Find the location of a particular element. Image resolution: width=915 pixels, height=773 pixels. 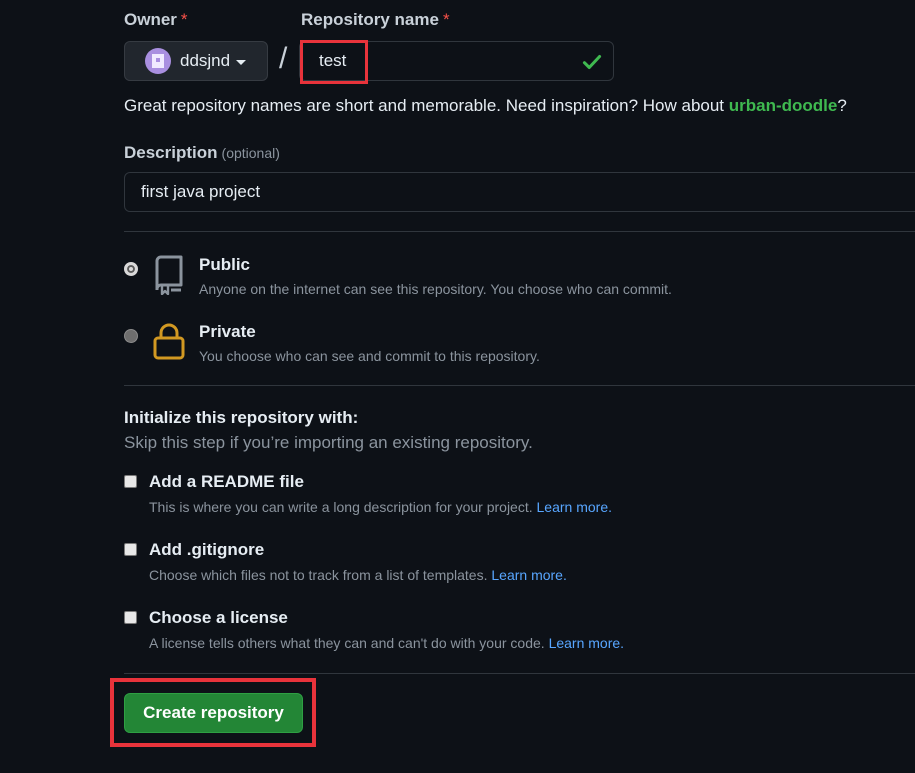

owner-name: ddsjnd is located at coordinates (205, 60).